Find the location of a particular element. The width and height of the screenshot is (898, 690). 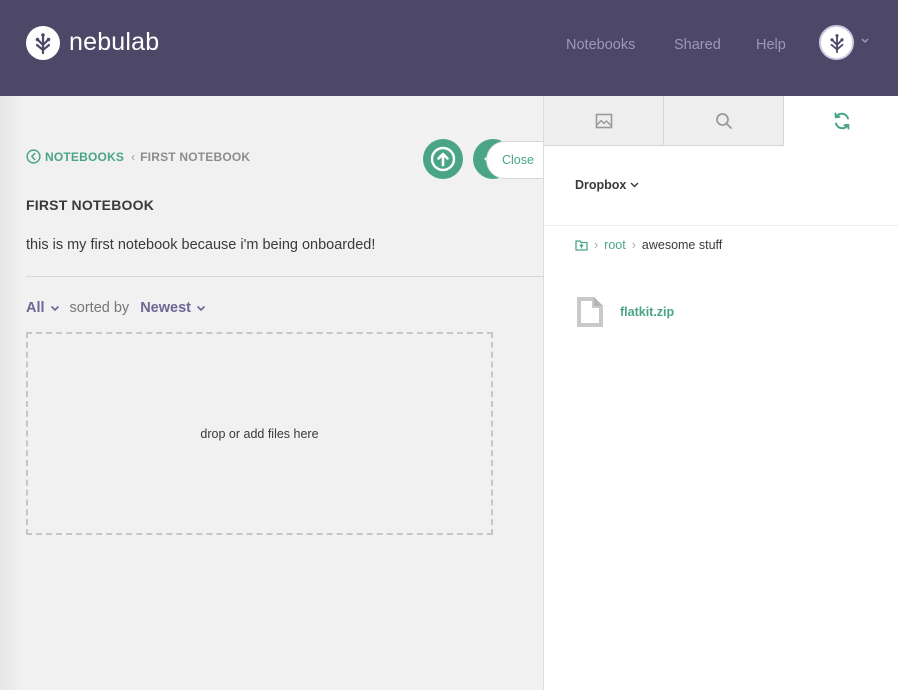

upload-arrow-icon is located at coordinates (443, 159).